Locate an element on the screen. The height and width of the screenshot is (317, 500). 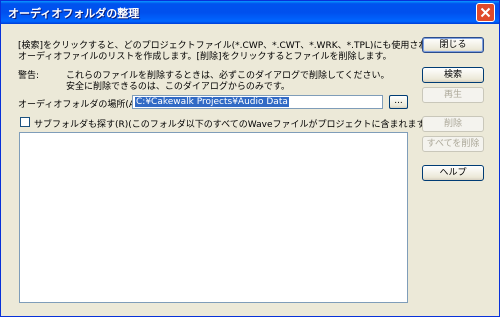
close-window-button is located at coordinates (485, 12).